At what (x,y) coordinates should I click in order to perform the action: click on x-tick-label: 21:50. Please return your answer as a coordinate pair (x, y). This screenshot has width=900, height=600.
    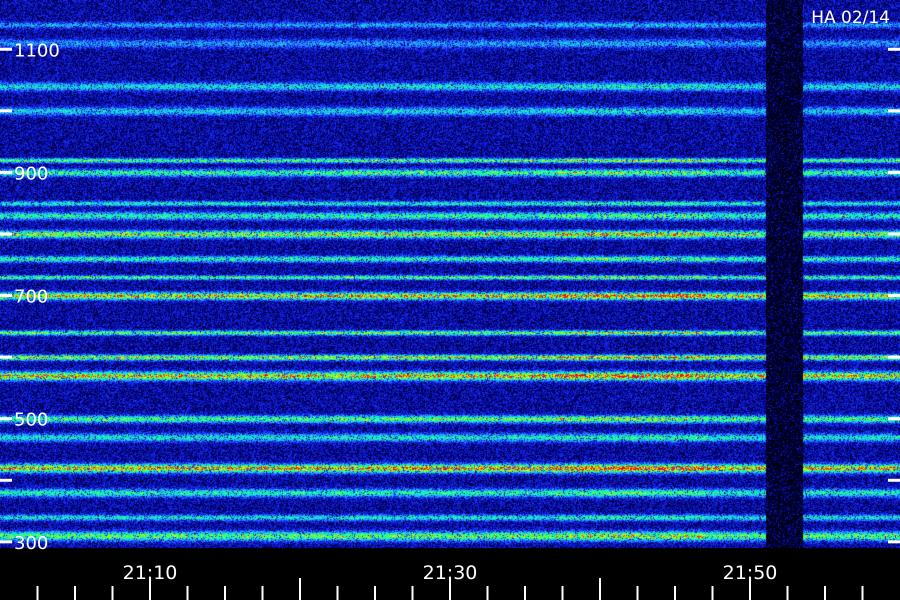
    Looking at the image, I should click on (750, 573).